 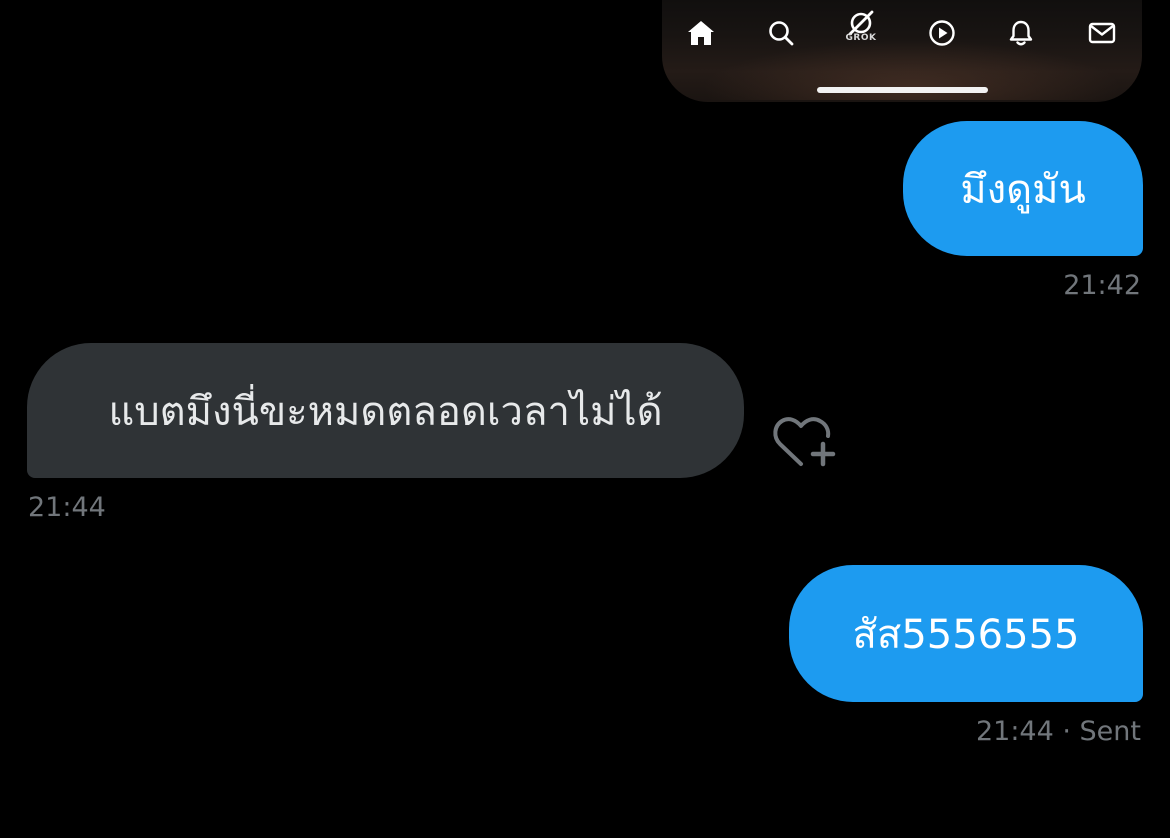 I want to click on mail-icon, so click(x=1102, y=33).